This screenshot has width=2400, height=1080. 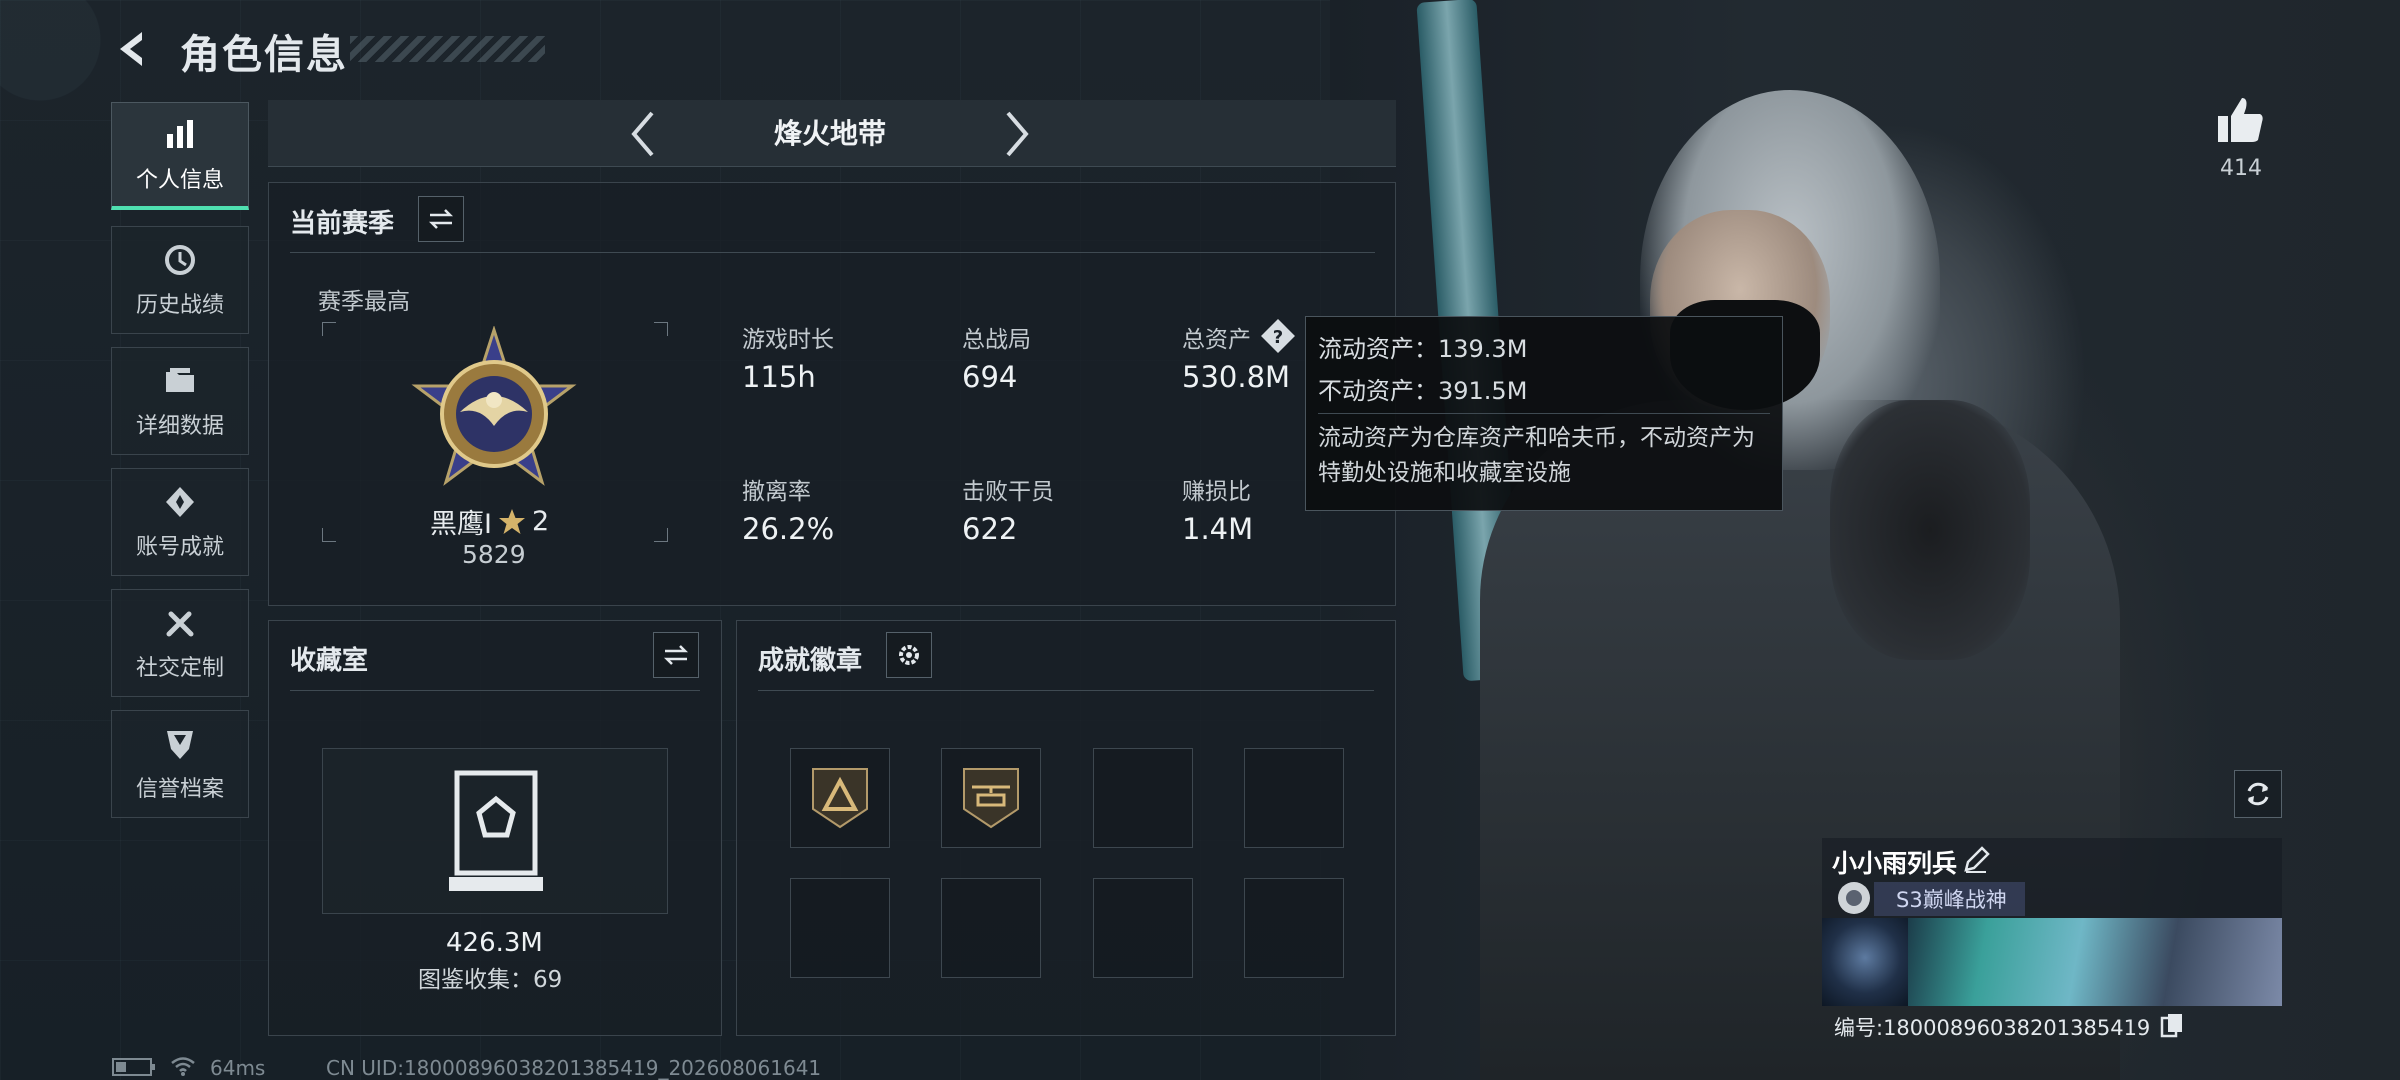 I want to click on chevron-left-icon, so click(x=642, y=134).